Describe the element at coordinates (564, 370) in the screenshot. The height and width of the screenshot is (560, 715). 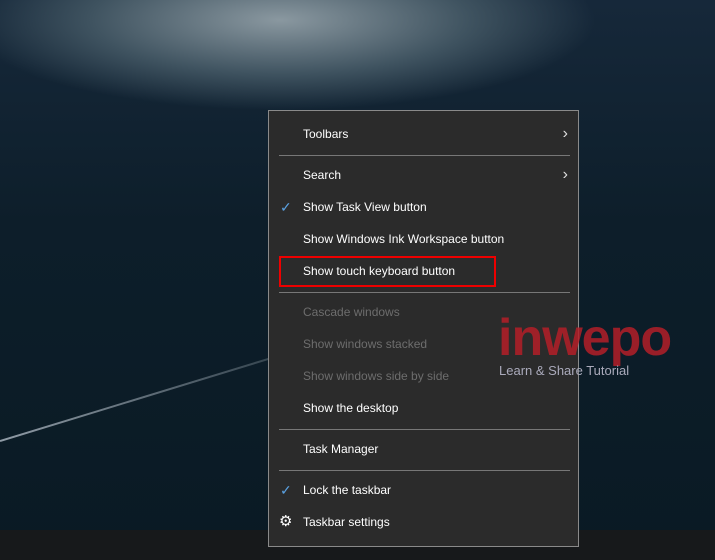
I see `watermark-tagline: Learn & Share Tutorial` at that location.